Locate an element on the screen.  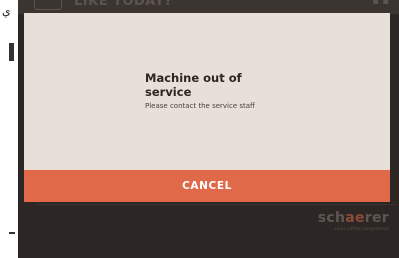
dialog-message: Please contact the service staff is located at coordinates (200, 106).